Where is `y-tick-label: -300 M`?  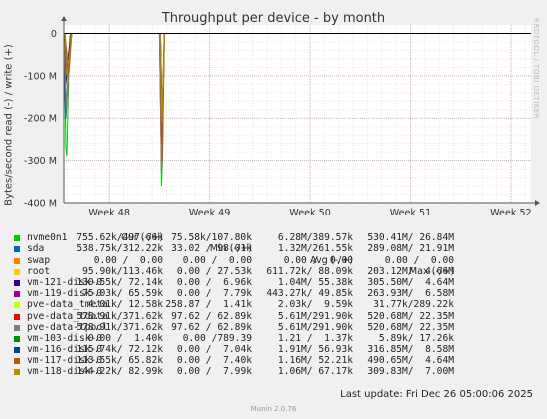 y-tick-label: -300 M is located at coordinates (40, 161).